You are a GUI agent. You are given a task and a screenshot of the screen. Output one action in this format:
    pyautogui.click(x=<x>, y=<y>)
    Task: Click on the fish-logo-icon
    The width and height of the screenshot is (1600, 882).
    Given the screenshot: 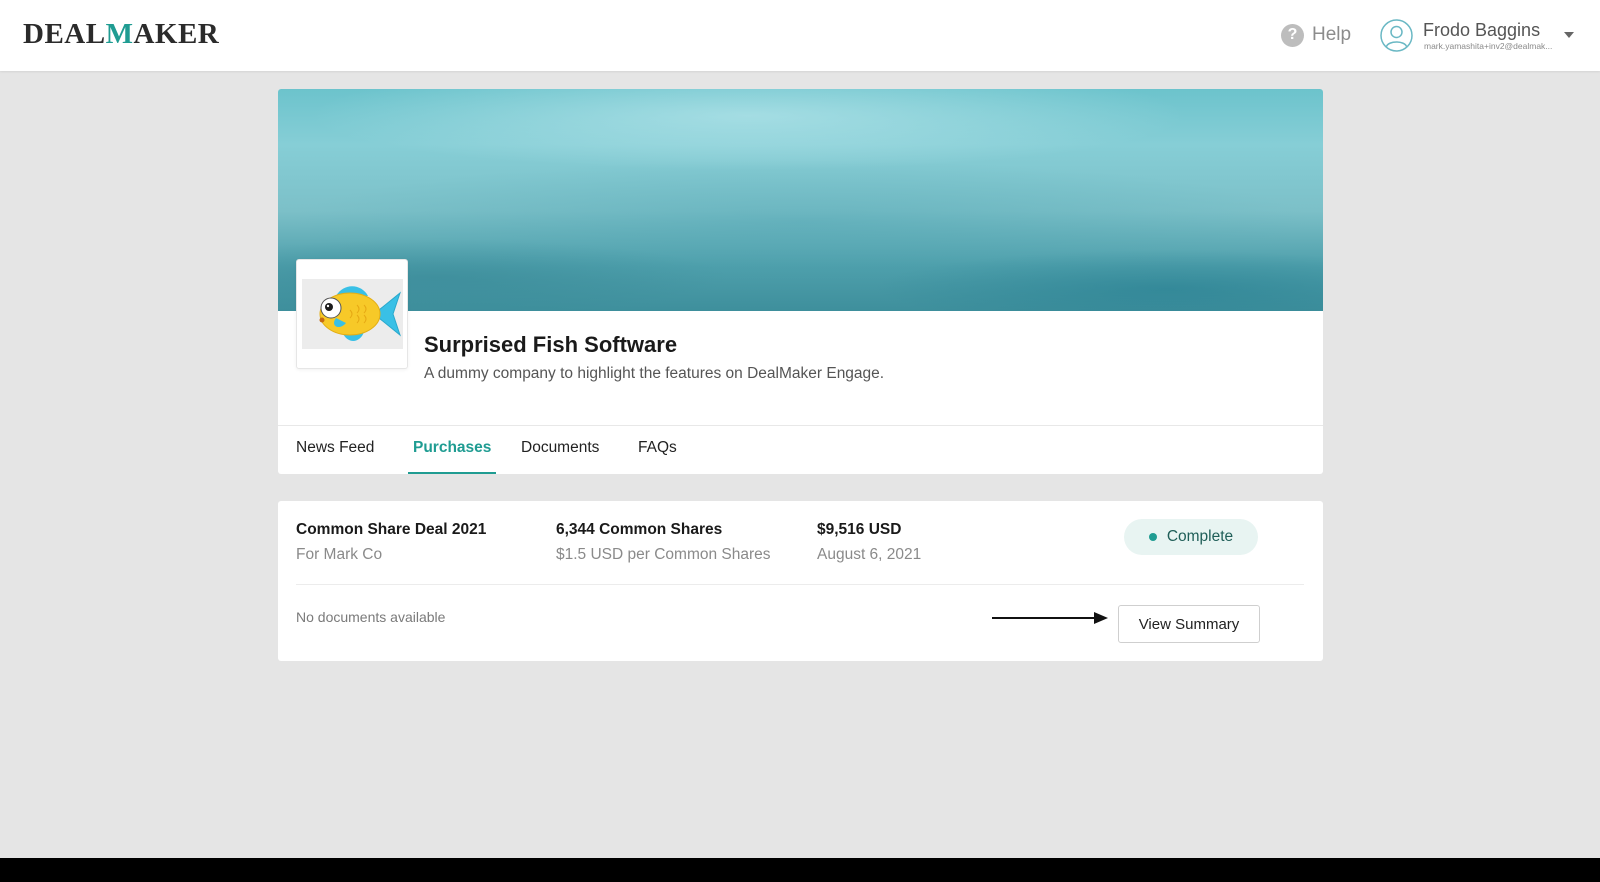 What is the action you would take?
    pyautogui.click(x=360, y=314)
    